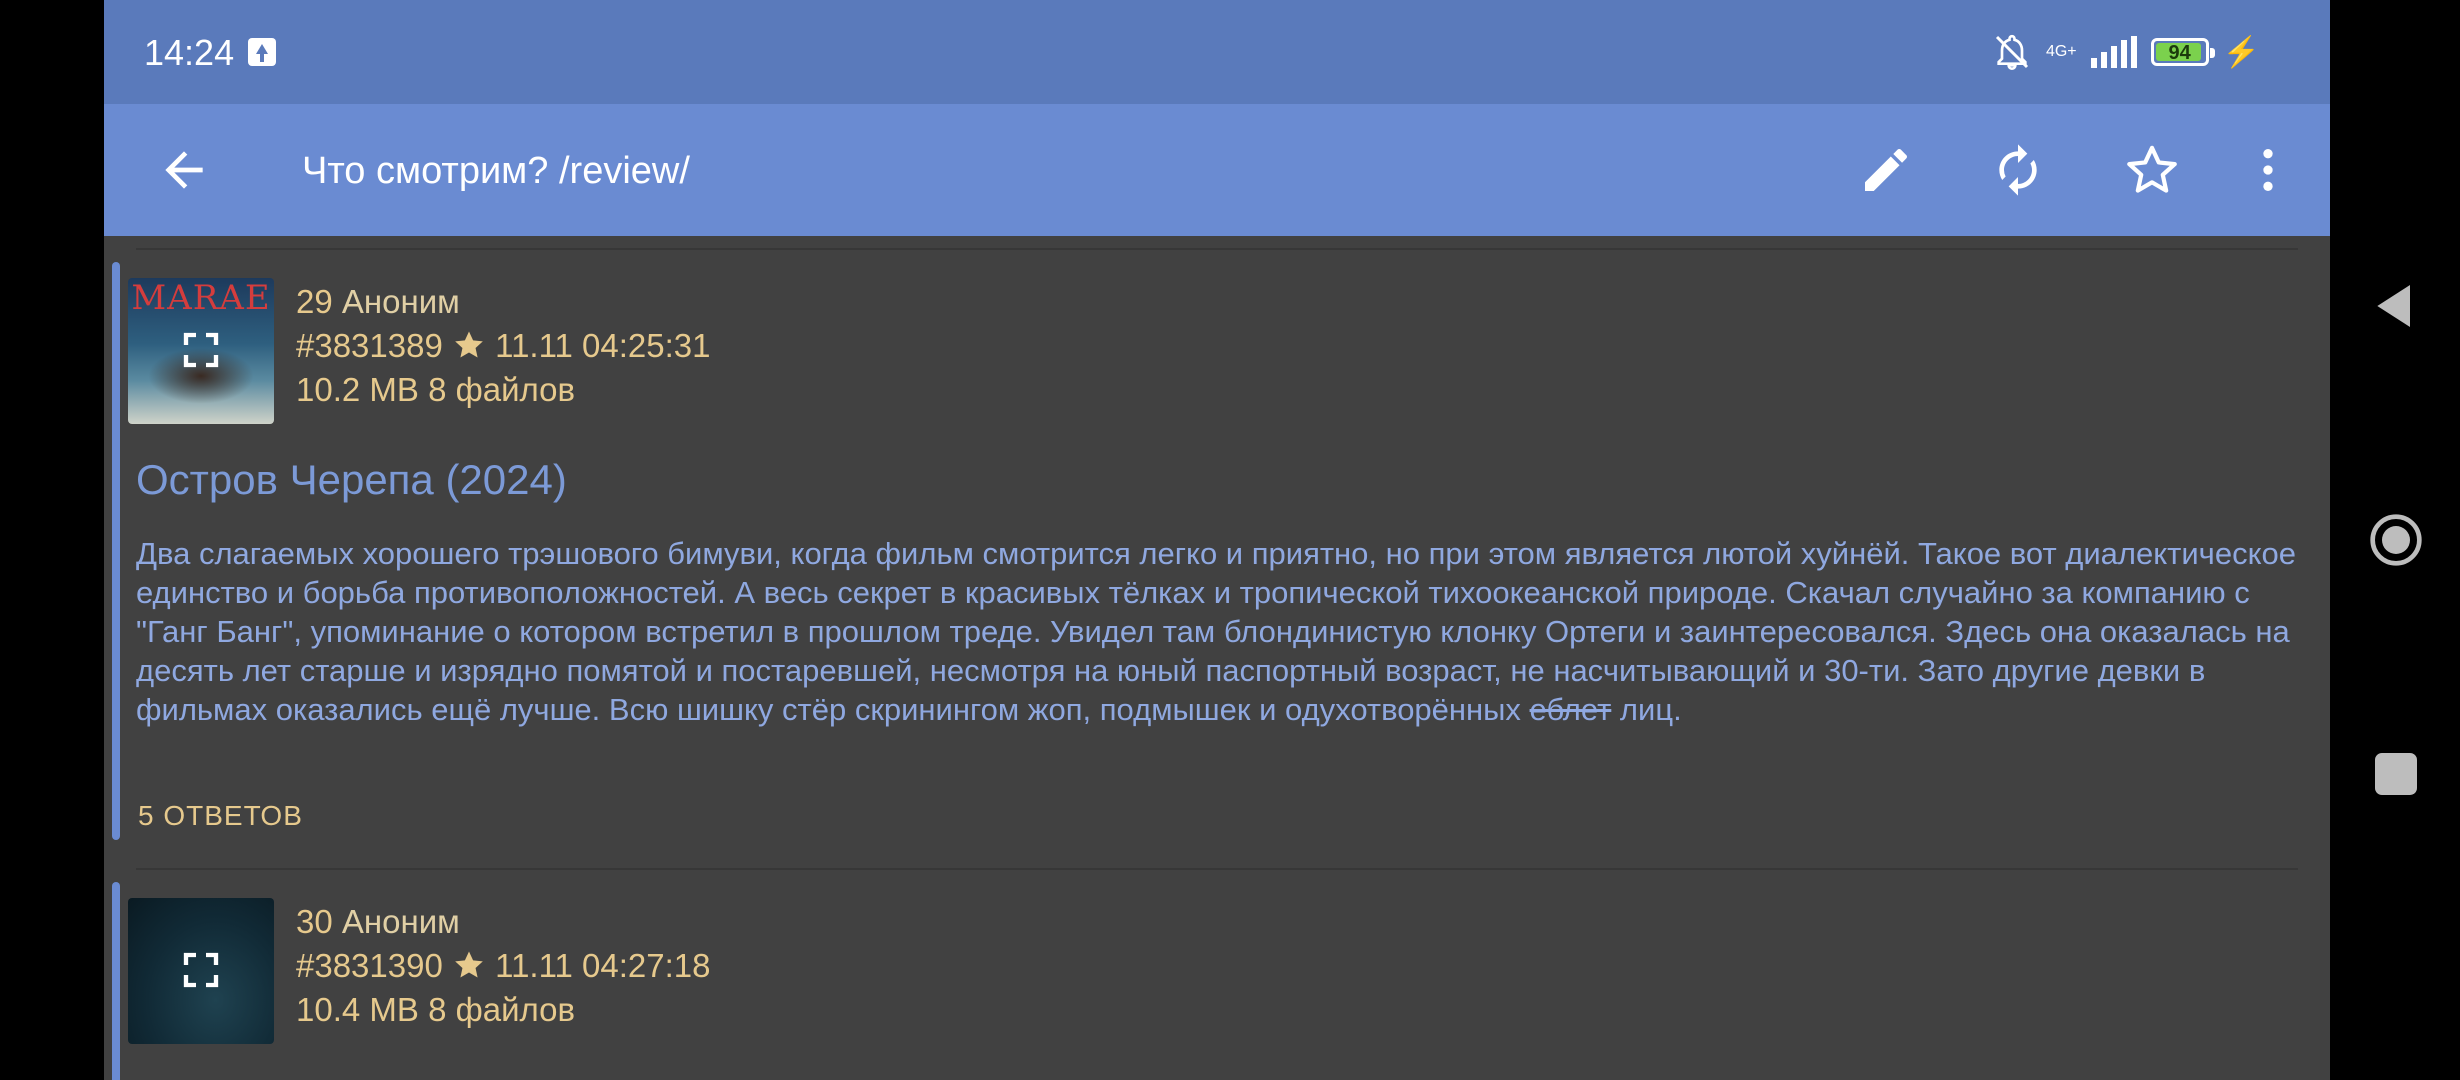  Describe the element at coordinates (314, 921) in the screenshot. I see `post-number: 30` at that location.